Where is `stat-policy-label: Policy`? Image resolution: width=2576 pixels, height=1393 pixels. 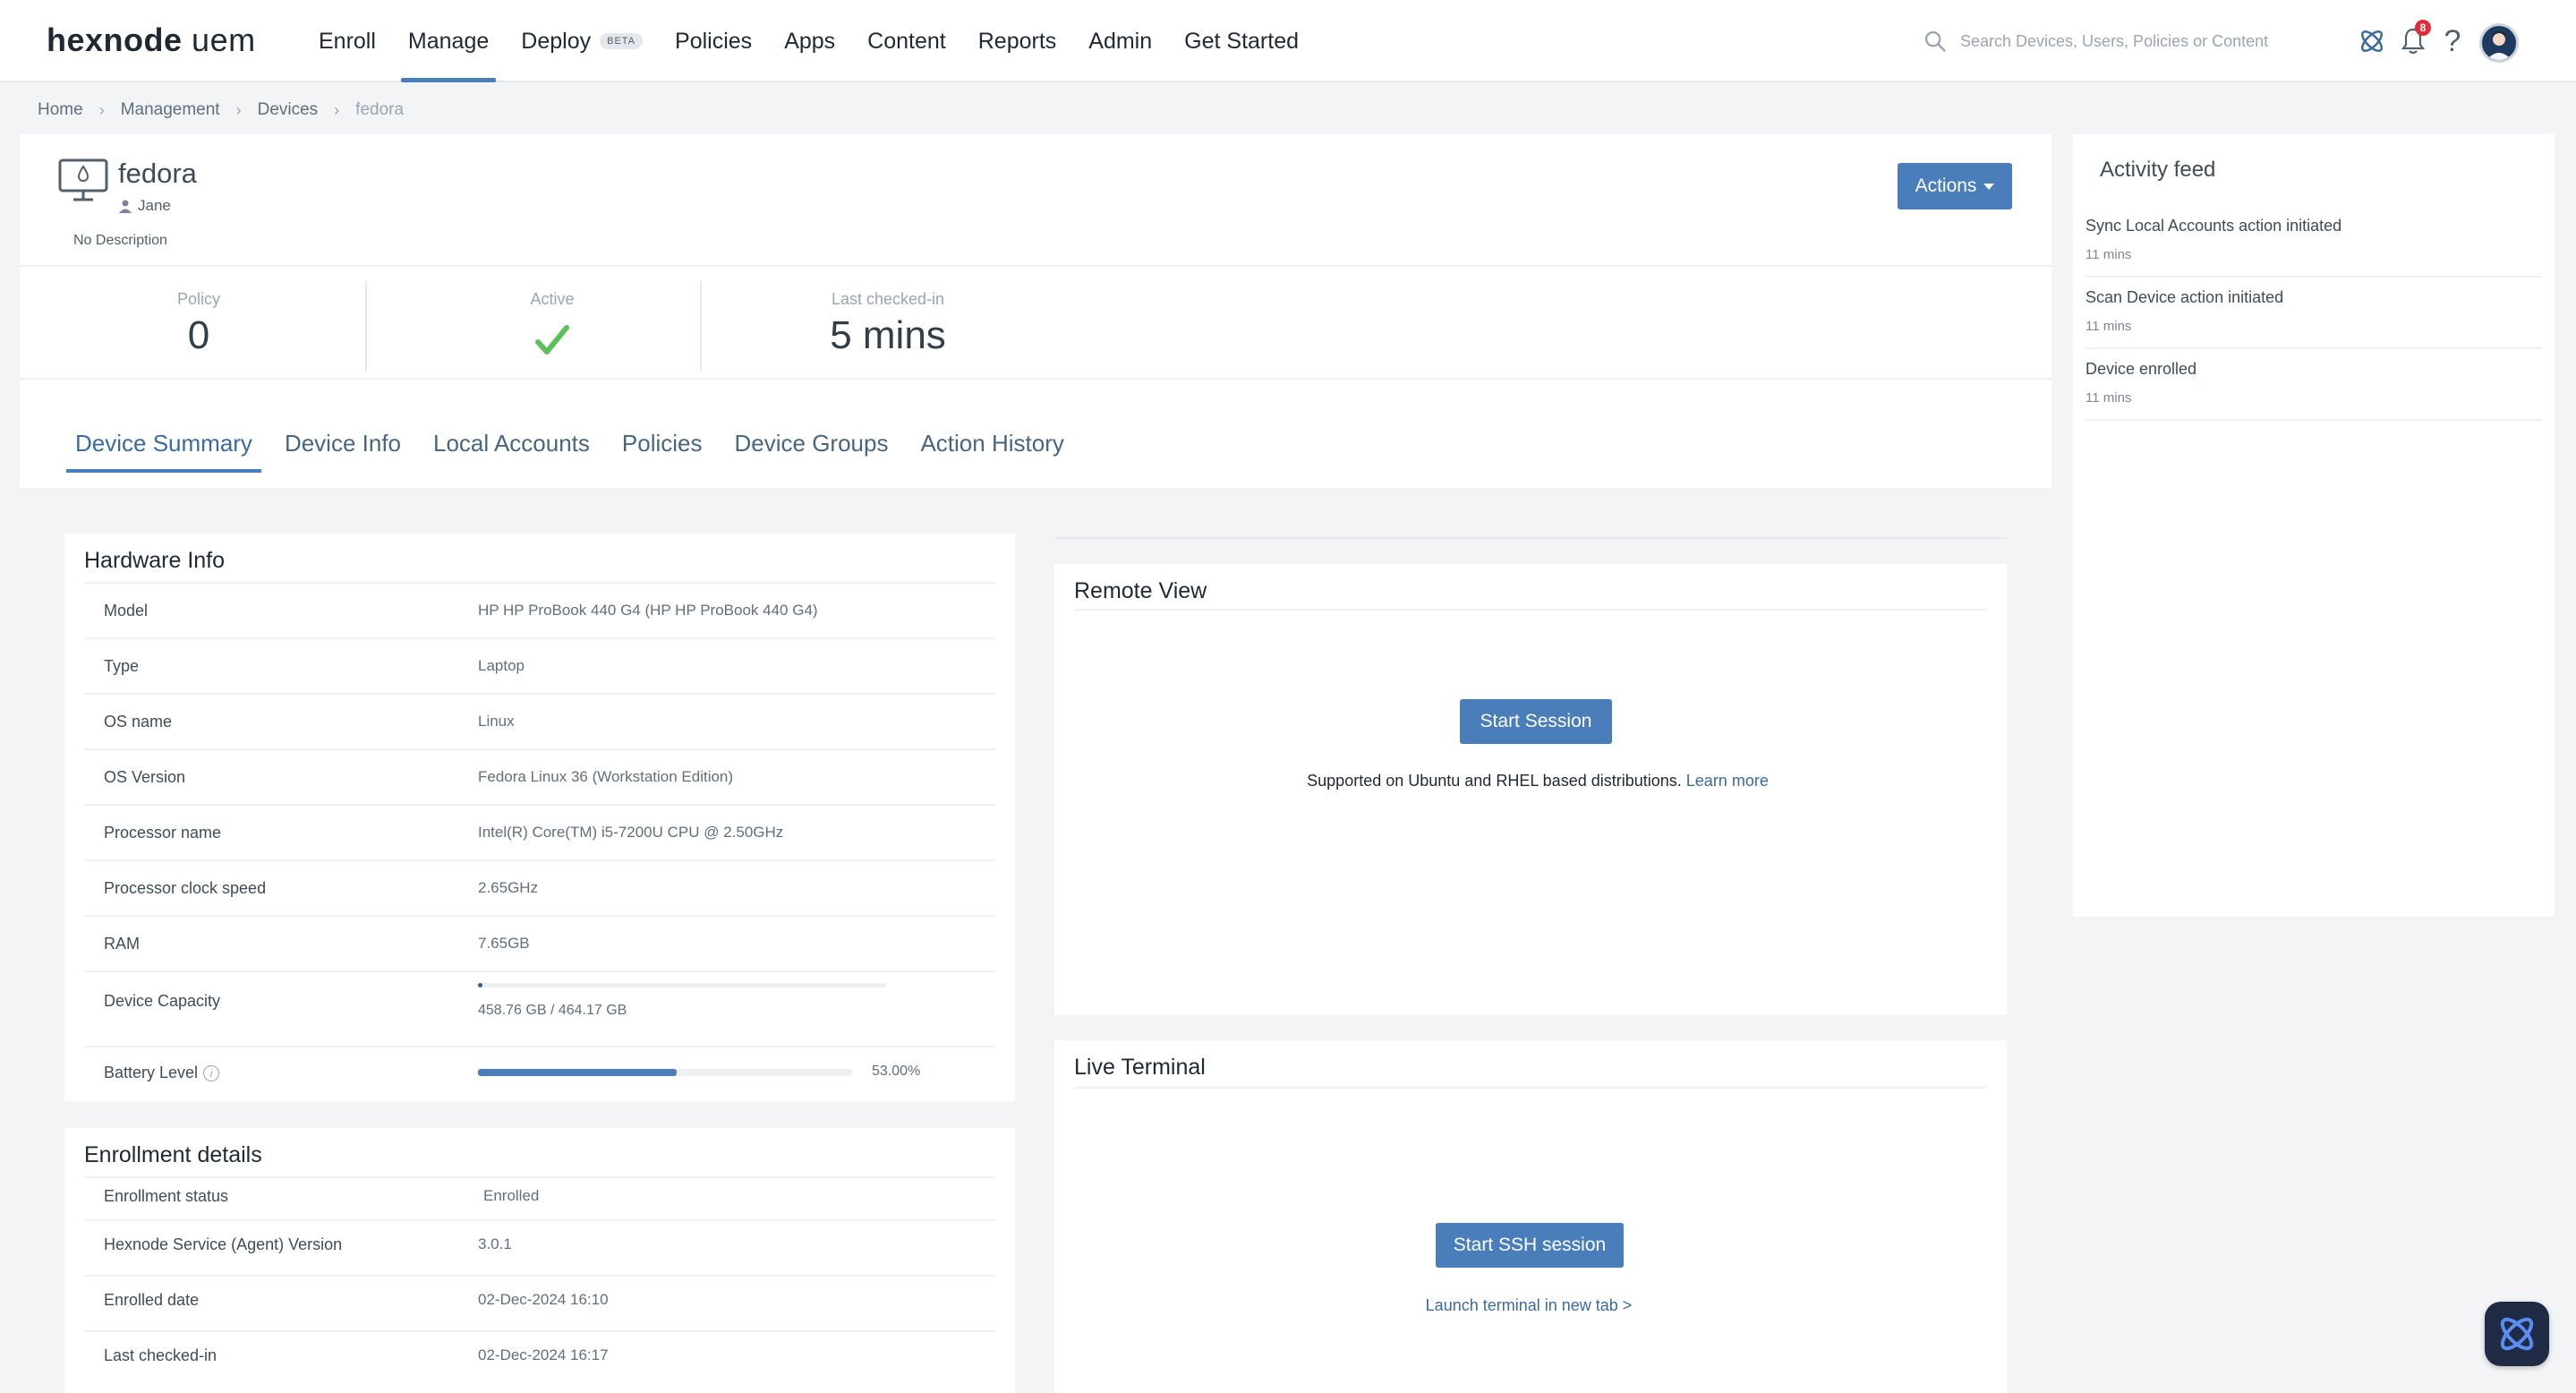
stat-policy-label: Policy is located at coordinates (198, 299).